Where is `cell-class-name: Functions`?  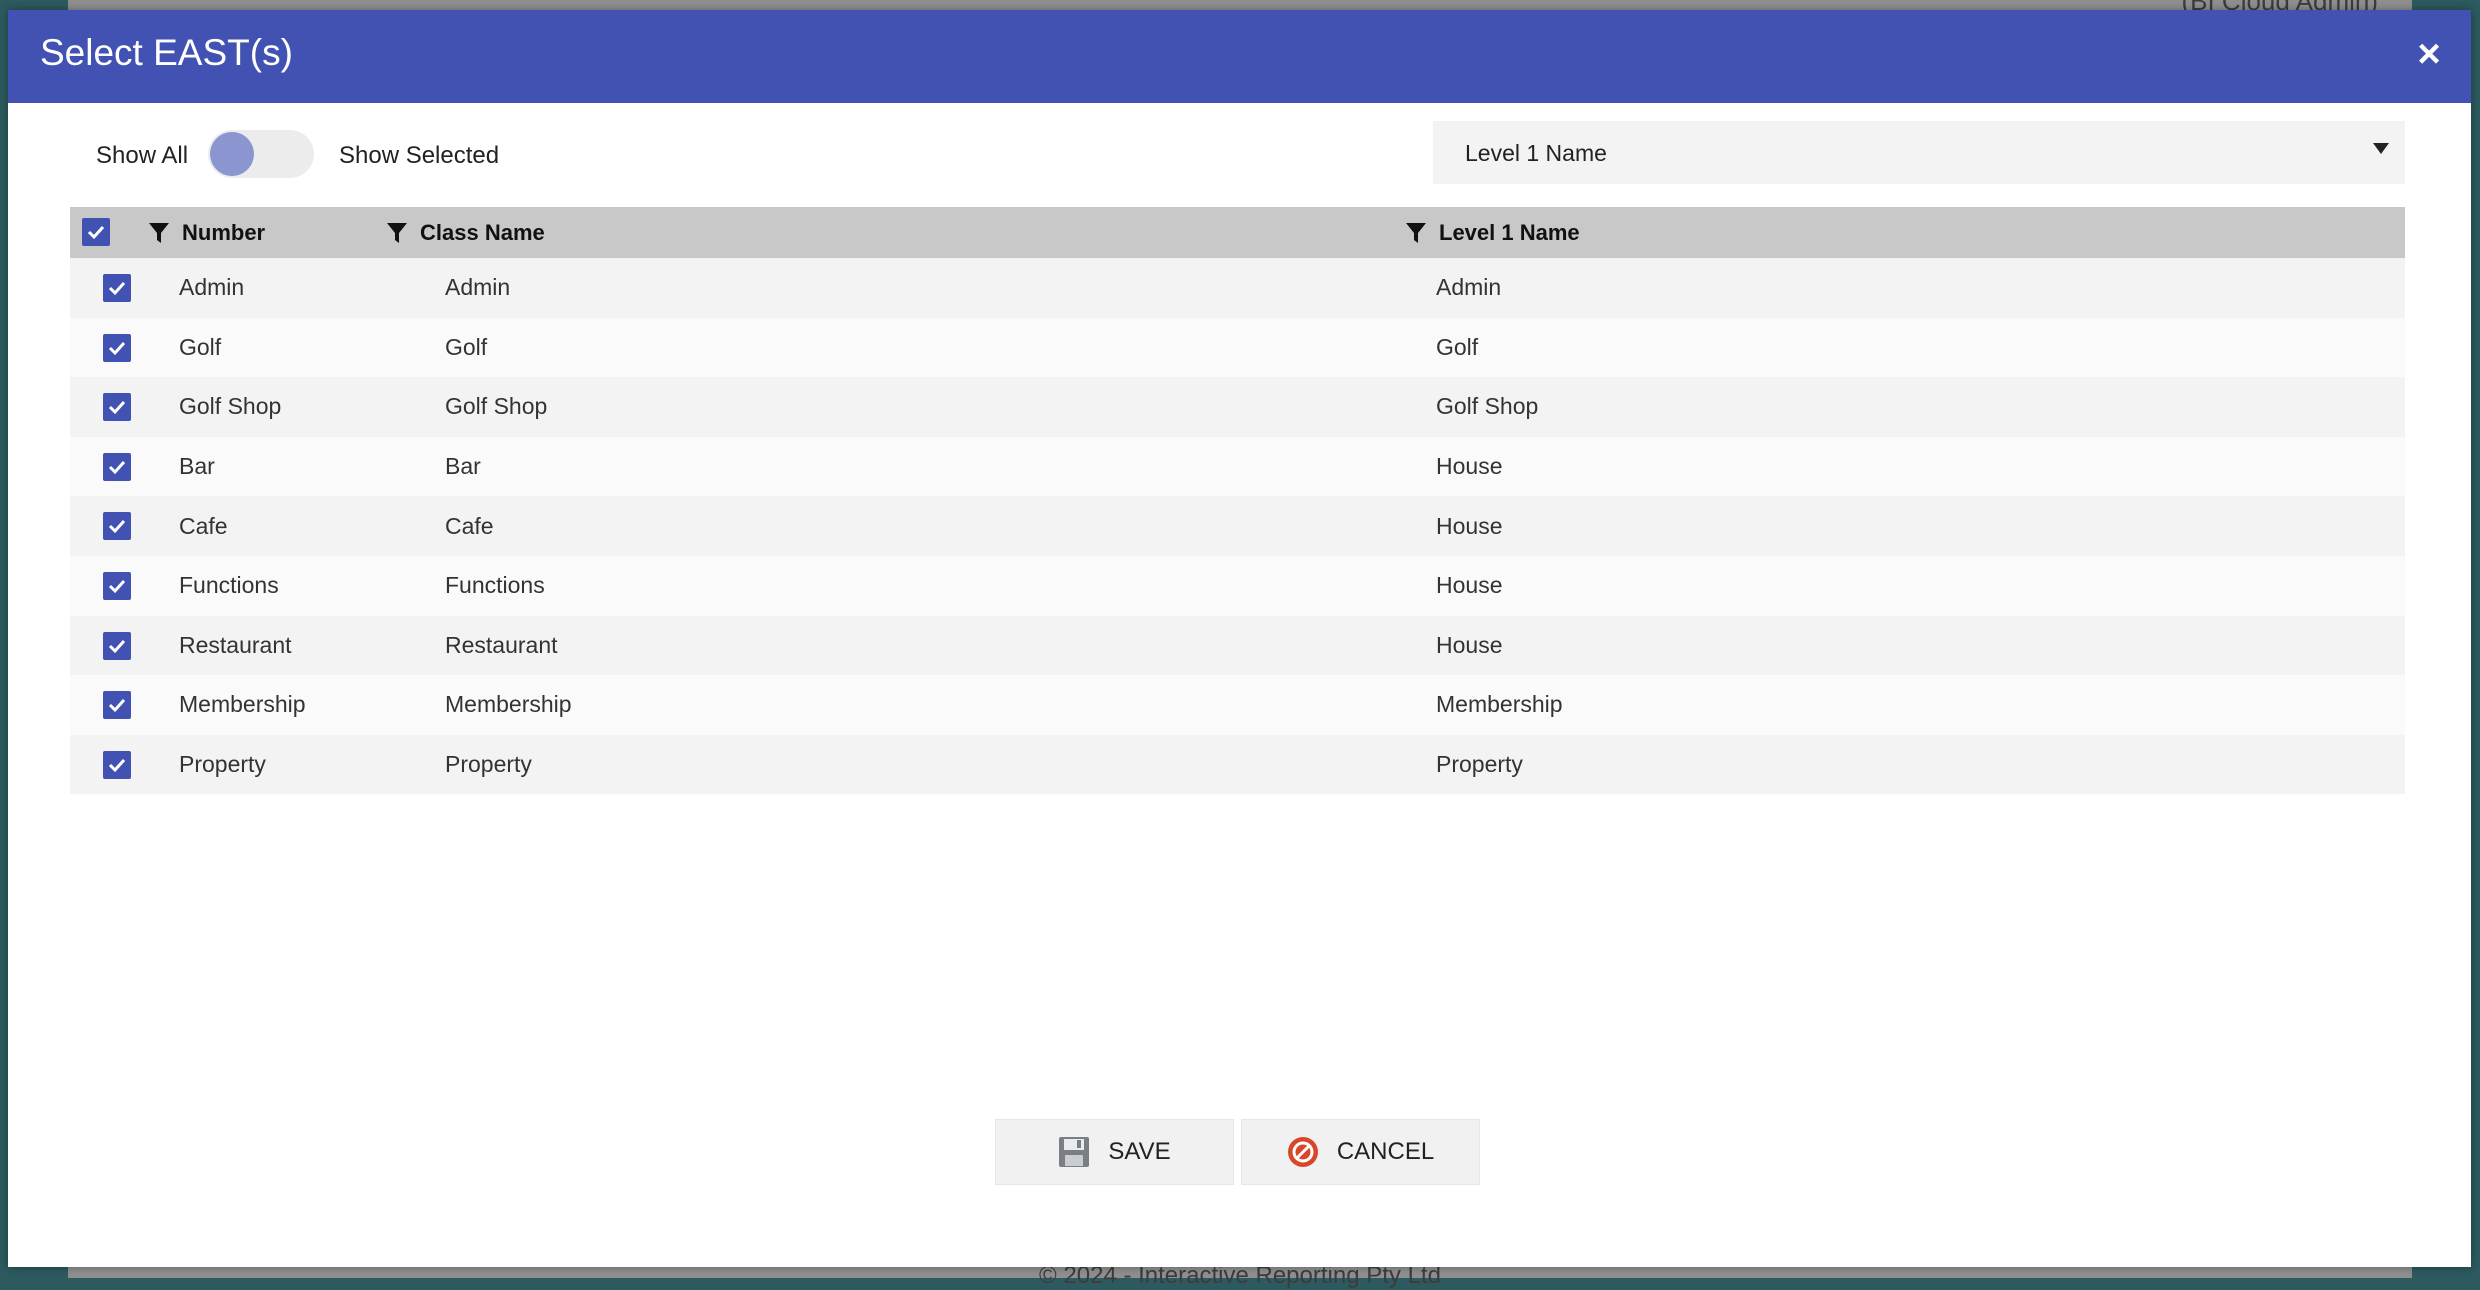 cell-class-name: Functions is located at coordinates (495, 585).